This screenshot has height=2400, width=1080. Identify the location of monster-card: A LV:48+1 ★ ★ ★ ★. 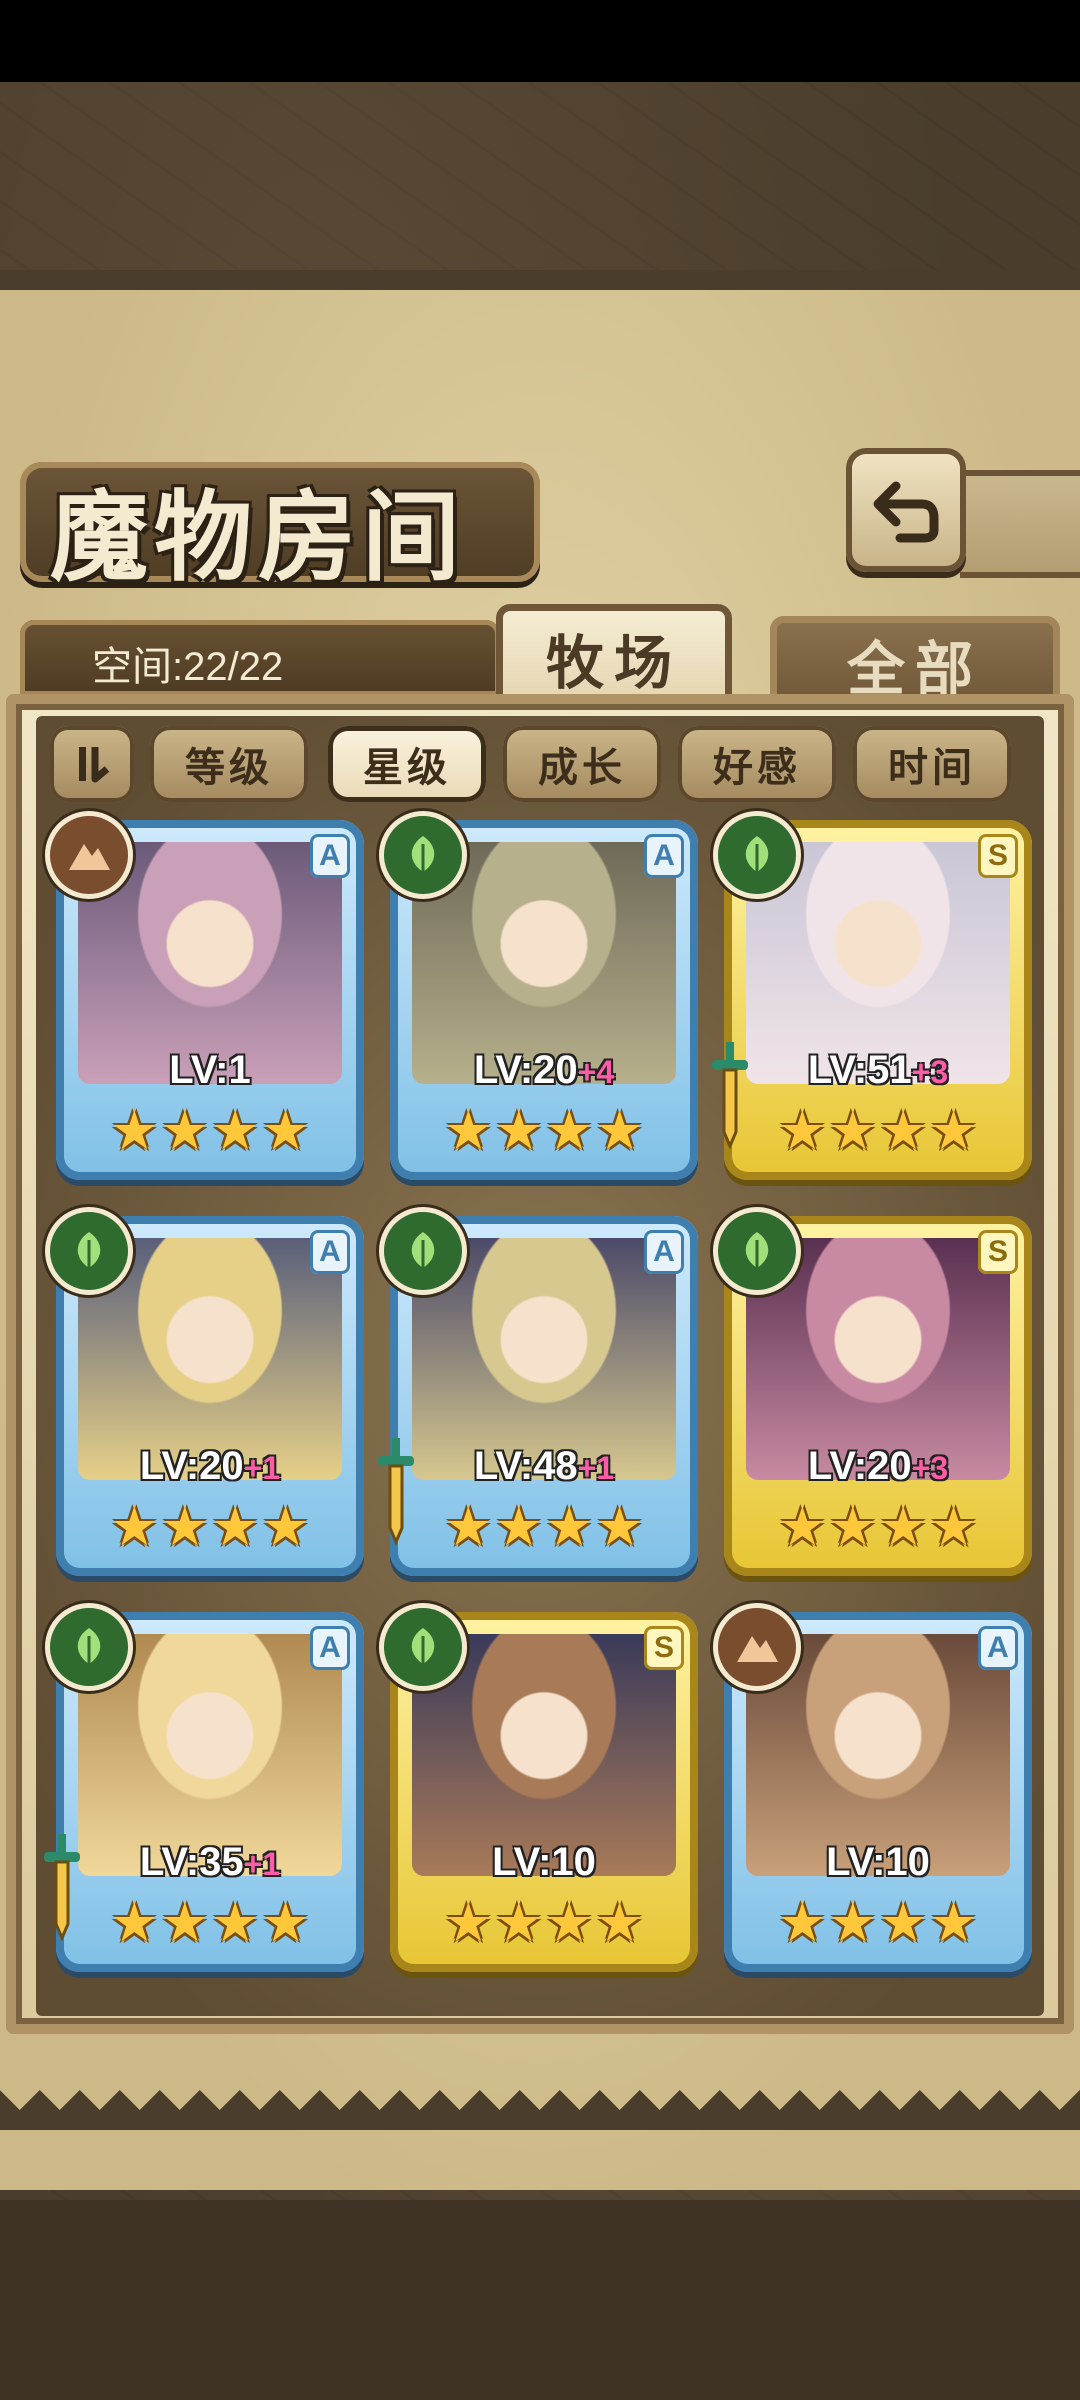
(538, 1394).